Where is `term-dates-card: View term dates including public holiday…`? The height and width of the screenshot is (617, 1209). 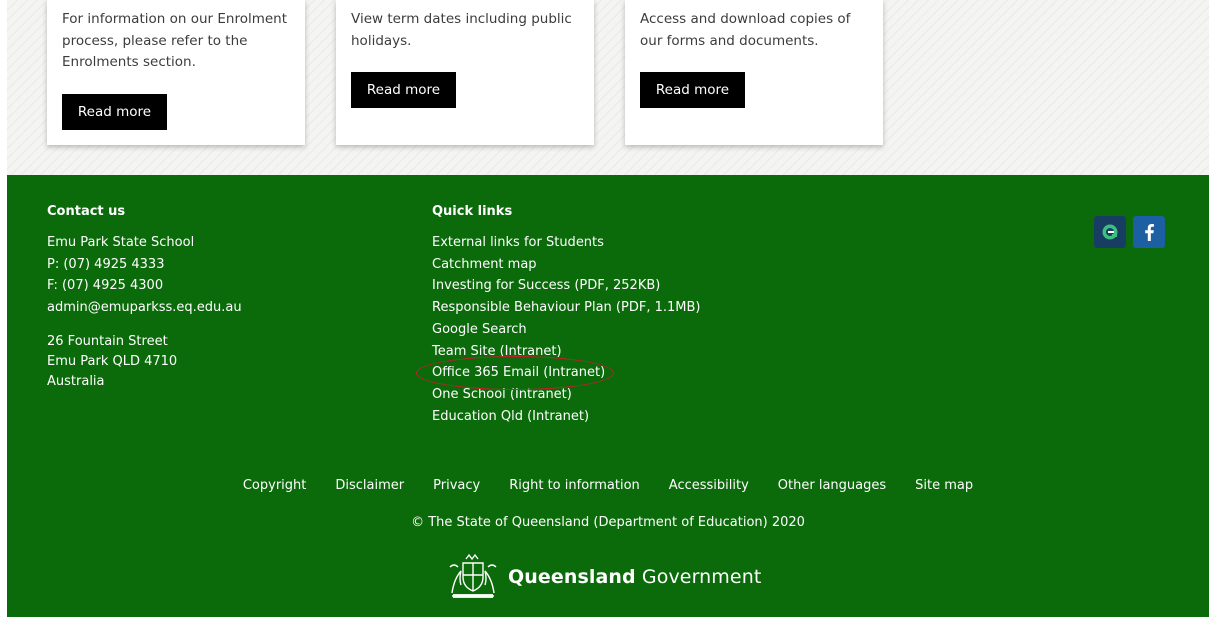
term-dates-card: View term dates including public holiday… is located at coordinates (465, 72).